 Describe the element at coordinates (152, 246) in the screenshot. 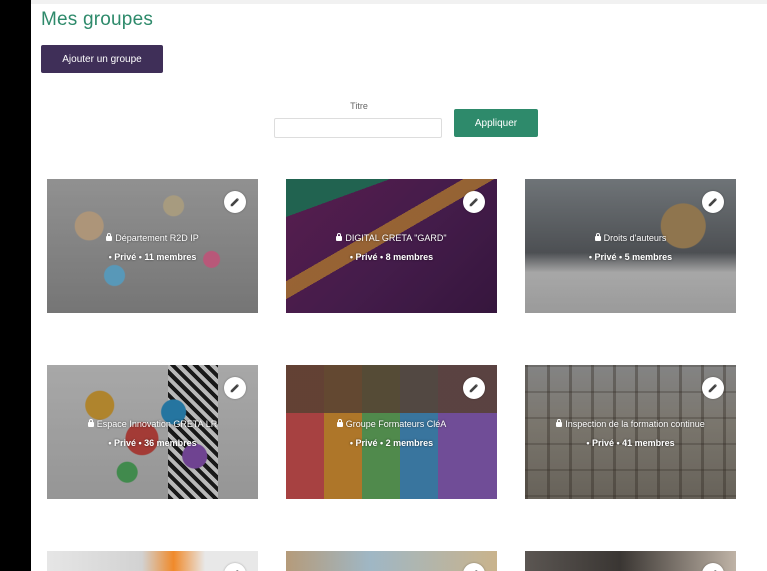

I see `group-card: Département R2D IP • Privé • 11 membres` at that location.